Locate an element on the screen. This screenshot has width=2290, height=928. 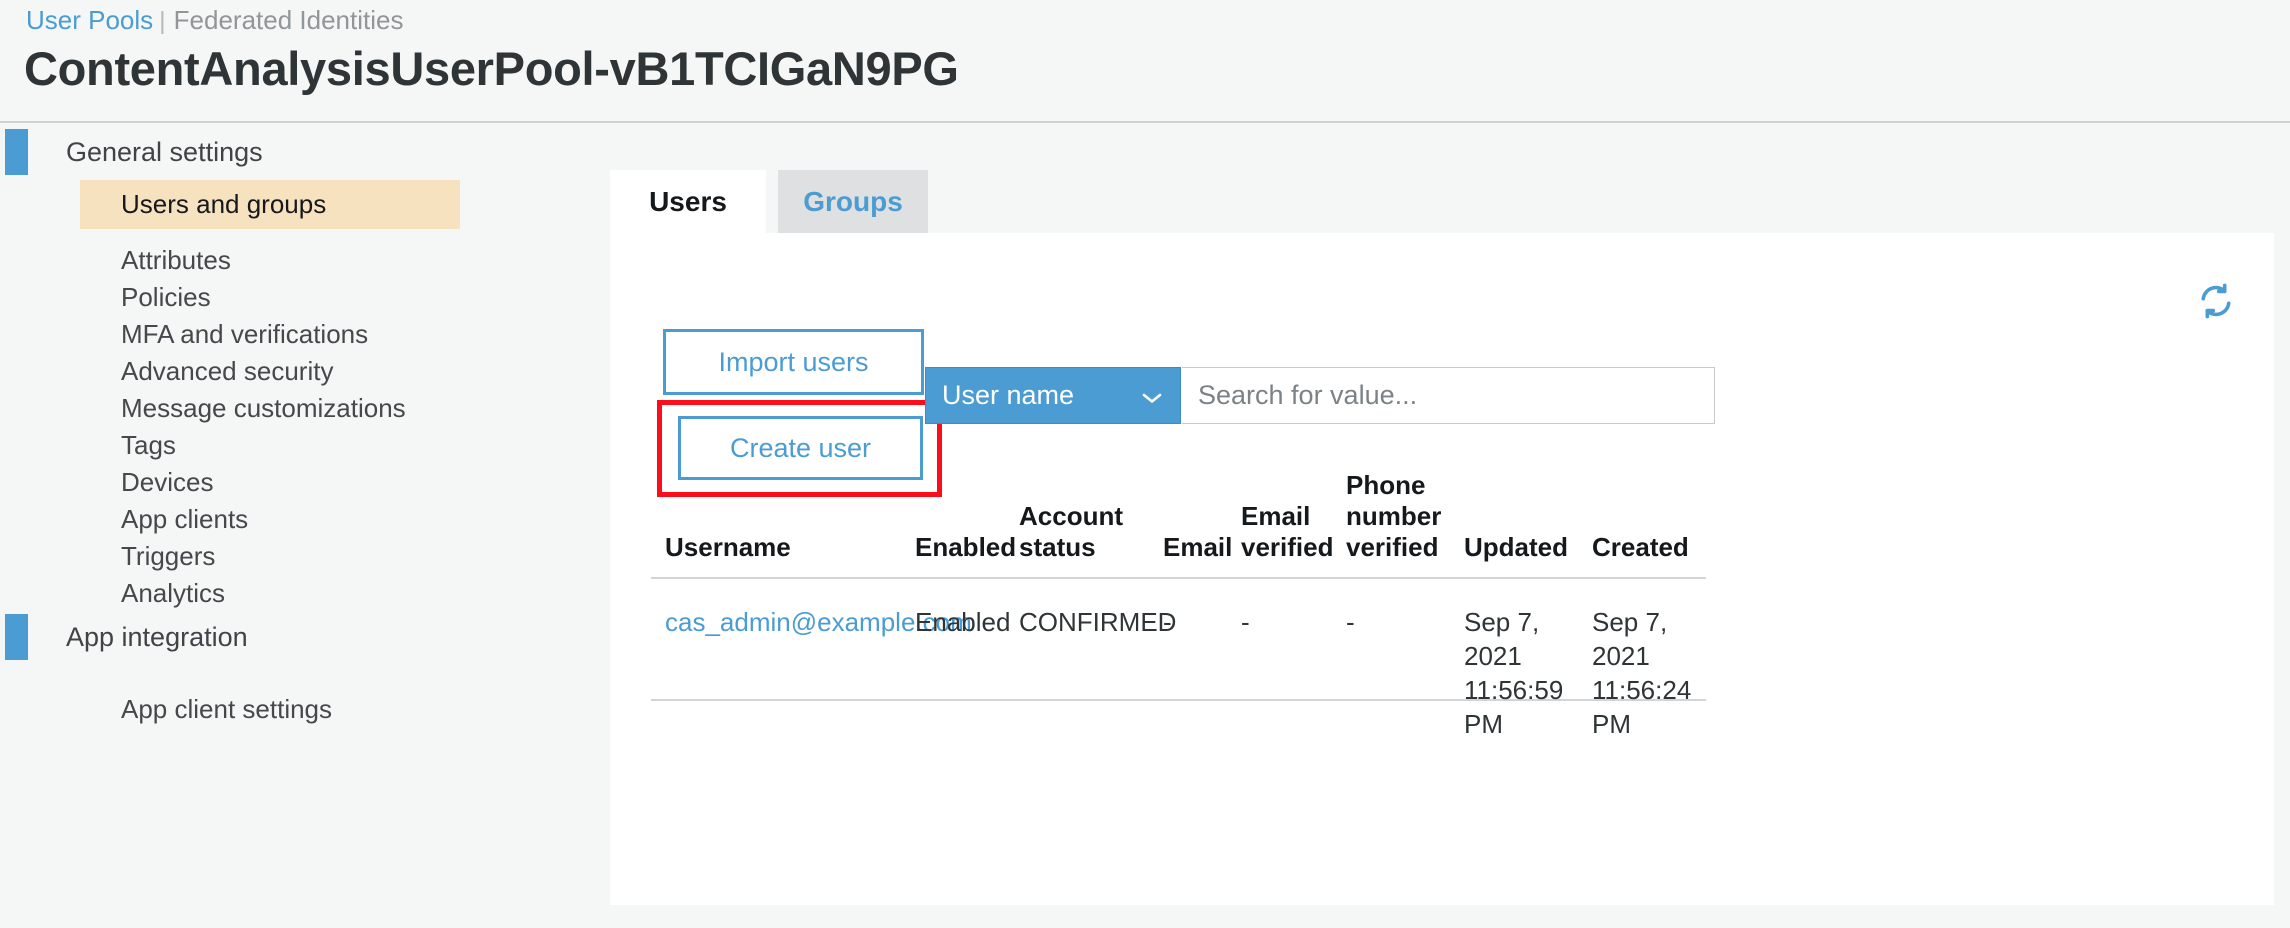
column-header-enabled: Enabled is located at coordinates (966, 547).